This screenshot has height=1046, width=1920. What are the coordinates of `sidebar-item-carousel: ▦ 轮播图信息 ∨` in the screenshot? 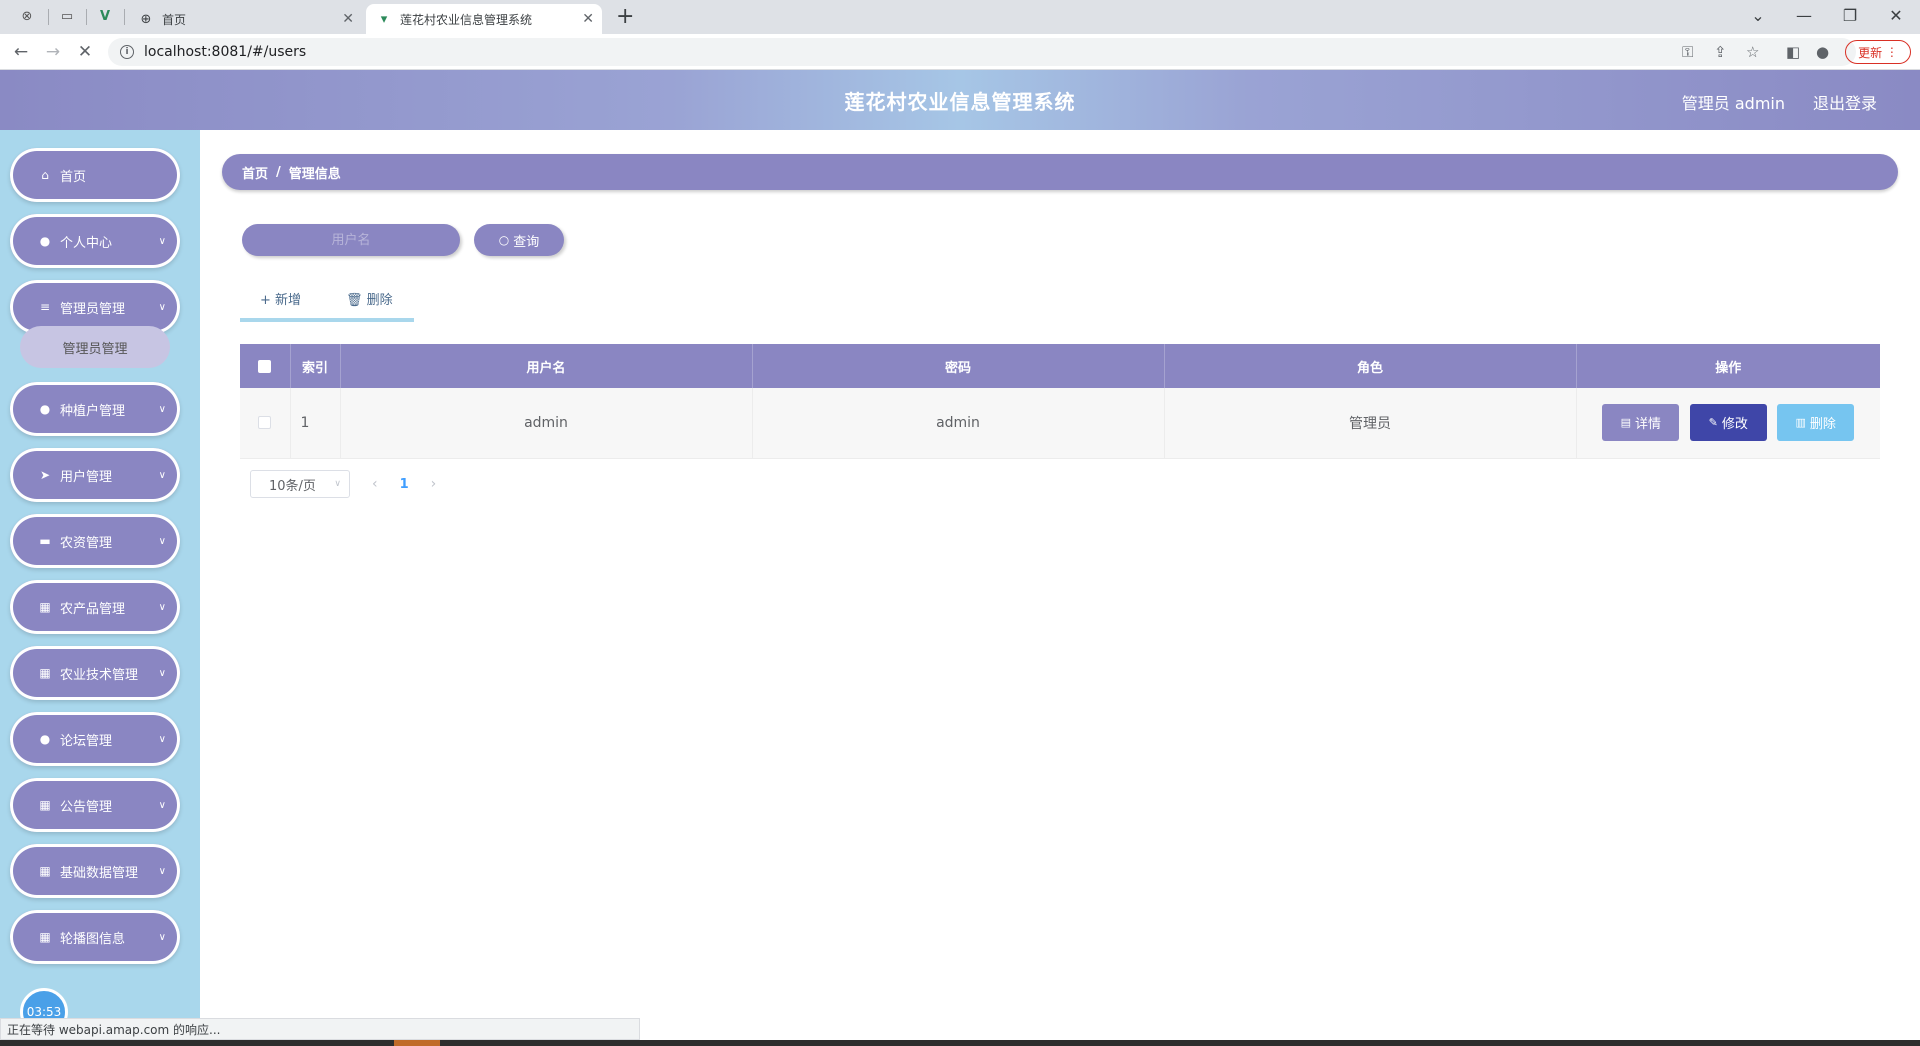 It's located at (95, 937).